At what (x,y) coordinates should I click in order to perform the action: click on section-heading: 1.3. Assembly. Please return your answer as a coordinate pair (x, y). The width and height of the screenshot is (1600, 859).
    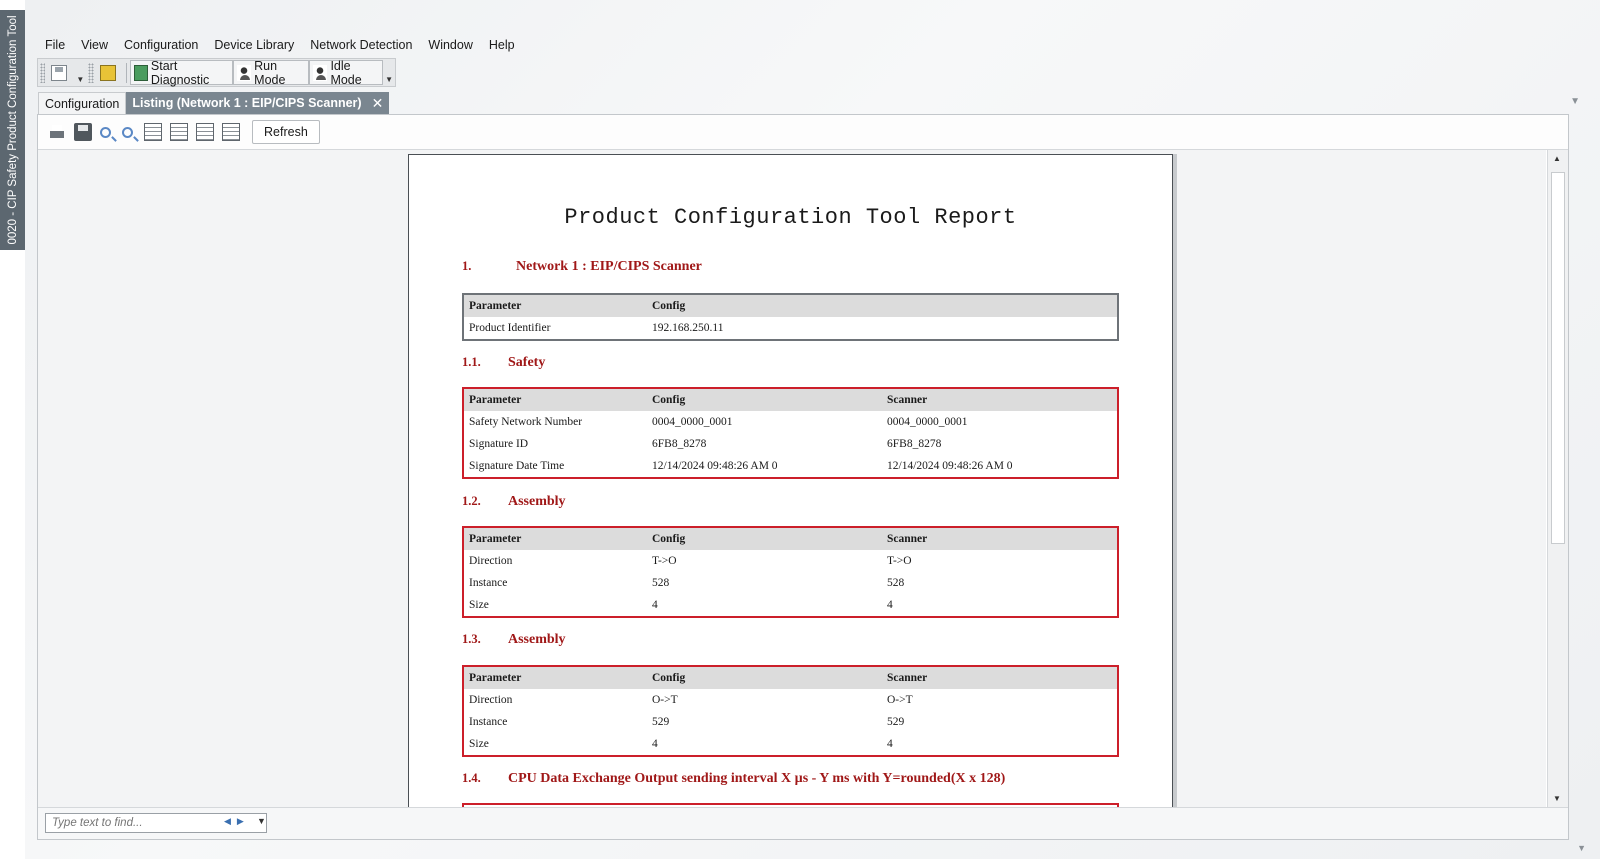
    Looking at the image, I should click on (514, 640).